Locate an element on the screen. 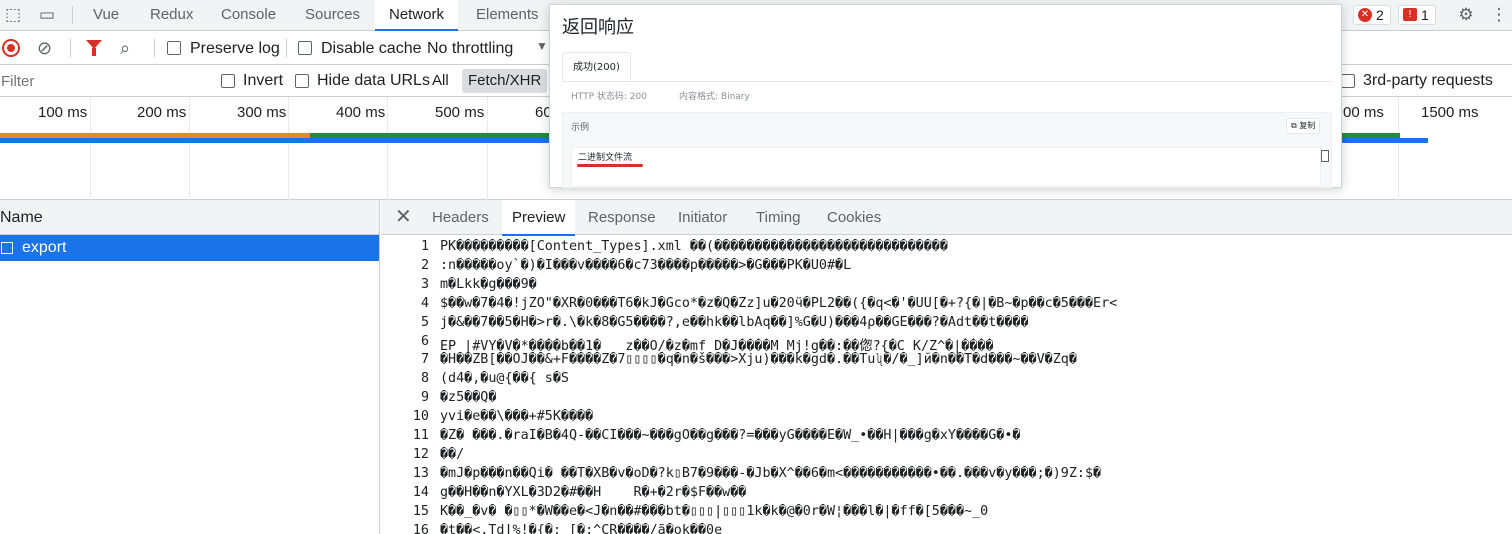  request-name: export is located at coordinates (44, 247).